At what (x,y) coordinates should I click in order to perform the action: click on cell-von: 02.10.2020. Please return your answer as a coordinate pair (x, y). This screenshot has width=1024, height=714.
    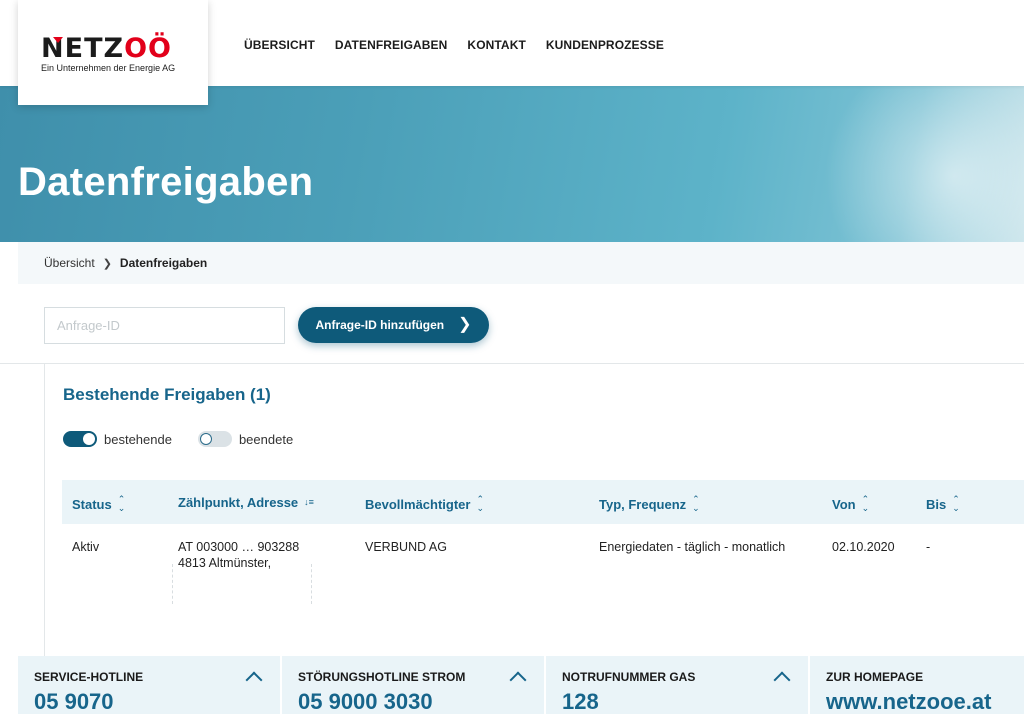
    Looking at the image, I should click on (863, 547).